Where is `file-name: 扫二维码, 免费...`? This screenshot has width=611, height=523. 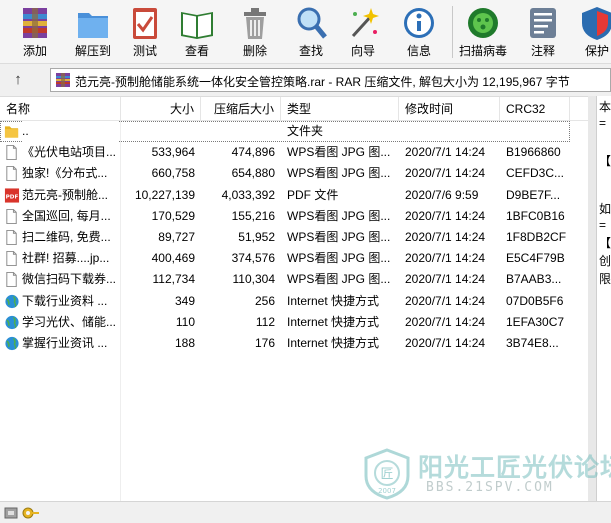
file-name: 扫二维码, 免费... is located at coordinates (66, 236).